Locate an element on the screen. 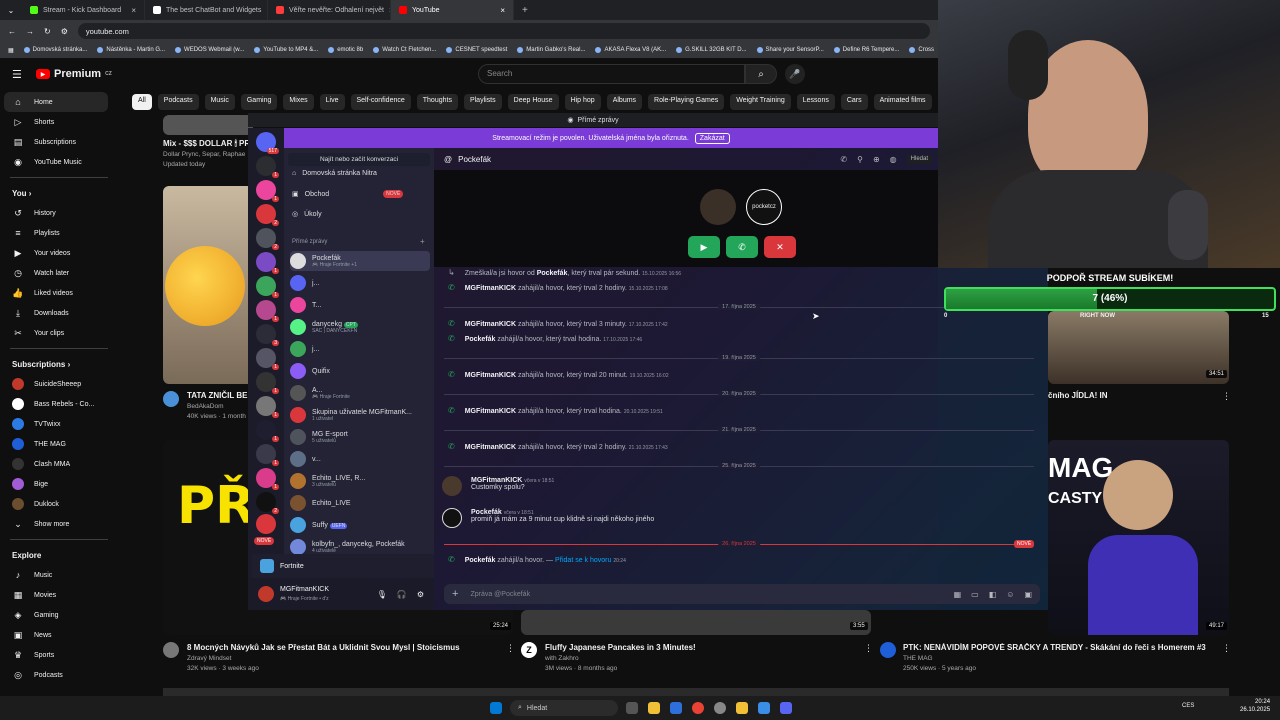 The width and height of the screenshot is (1280, 720). sidebar-item-podcasts: ◎ Podcasts is located at coordinates (59, 675).